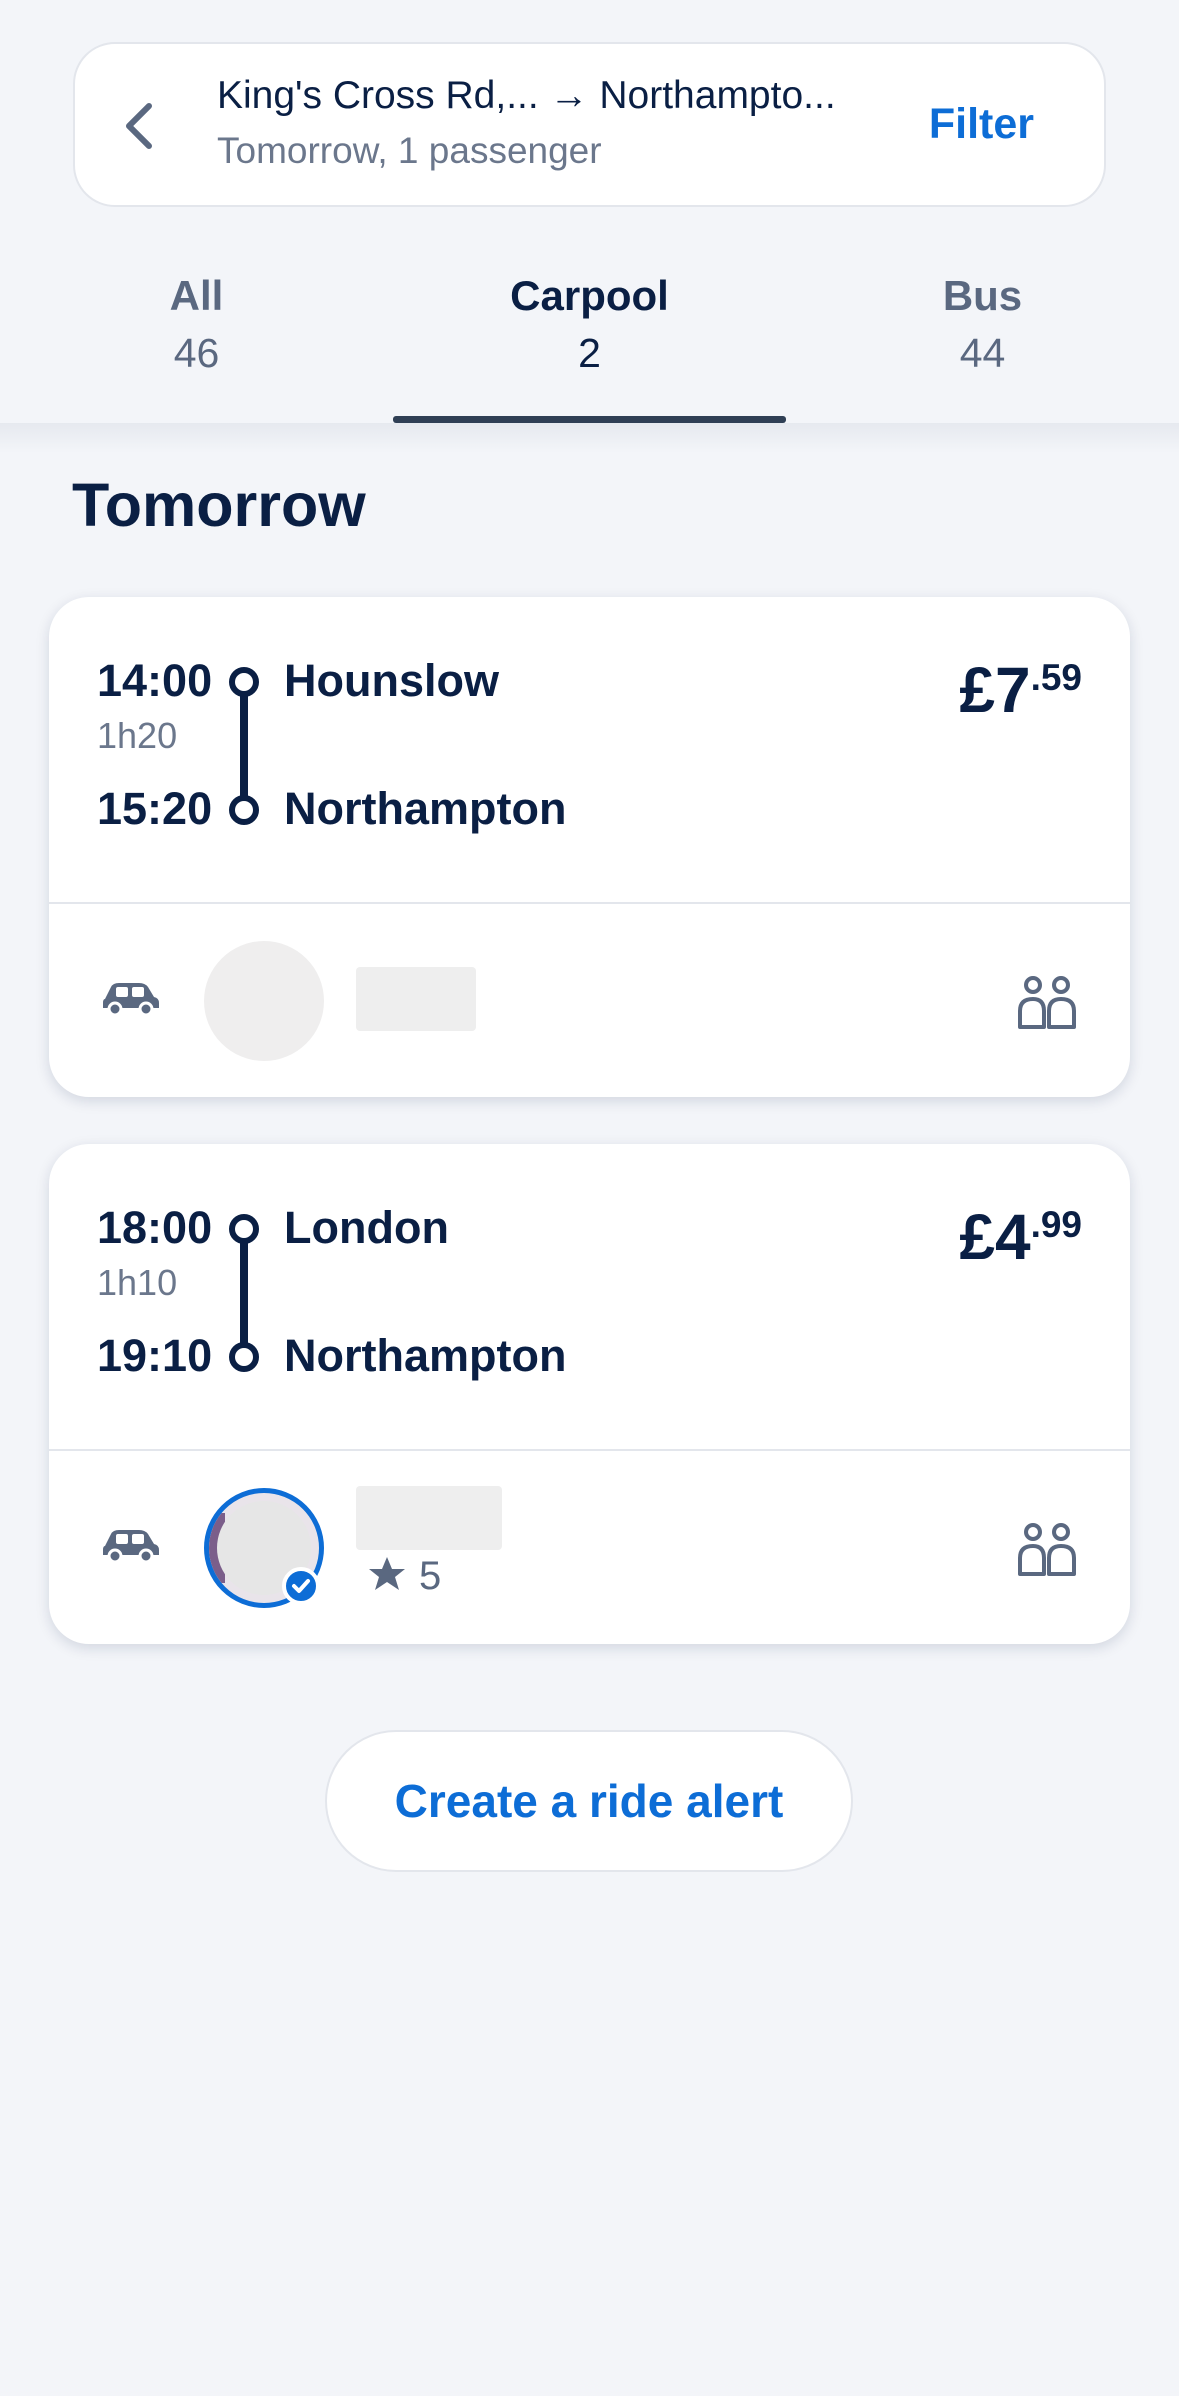 This screenshot has height=2396, width=1179. I want to click on price-main: £4, so click(995, 1237).